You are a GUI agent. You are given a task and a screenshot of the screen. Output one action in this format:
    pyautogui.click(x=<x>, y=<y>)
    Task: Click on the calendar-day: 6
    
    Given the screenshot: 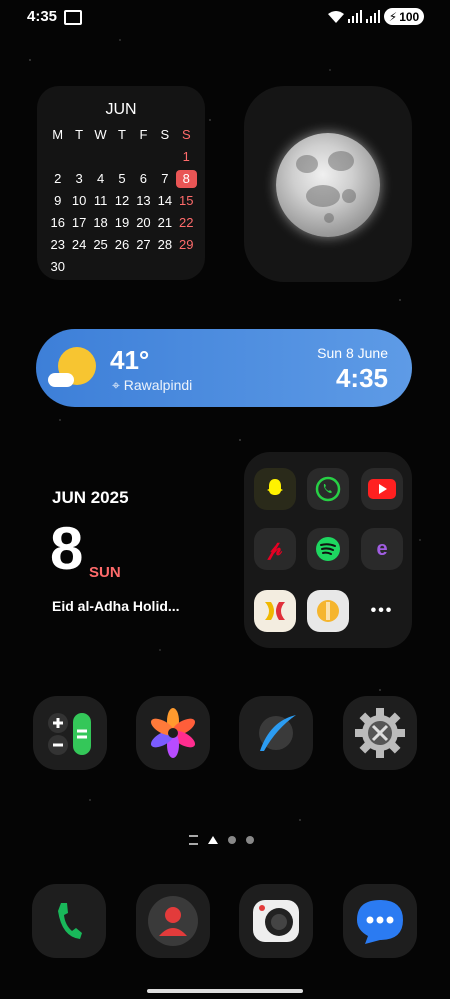 What is the action you would take?
    pyautogui.click(x=143, y=179)
    